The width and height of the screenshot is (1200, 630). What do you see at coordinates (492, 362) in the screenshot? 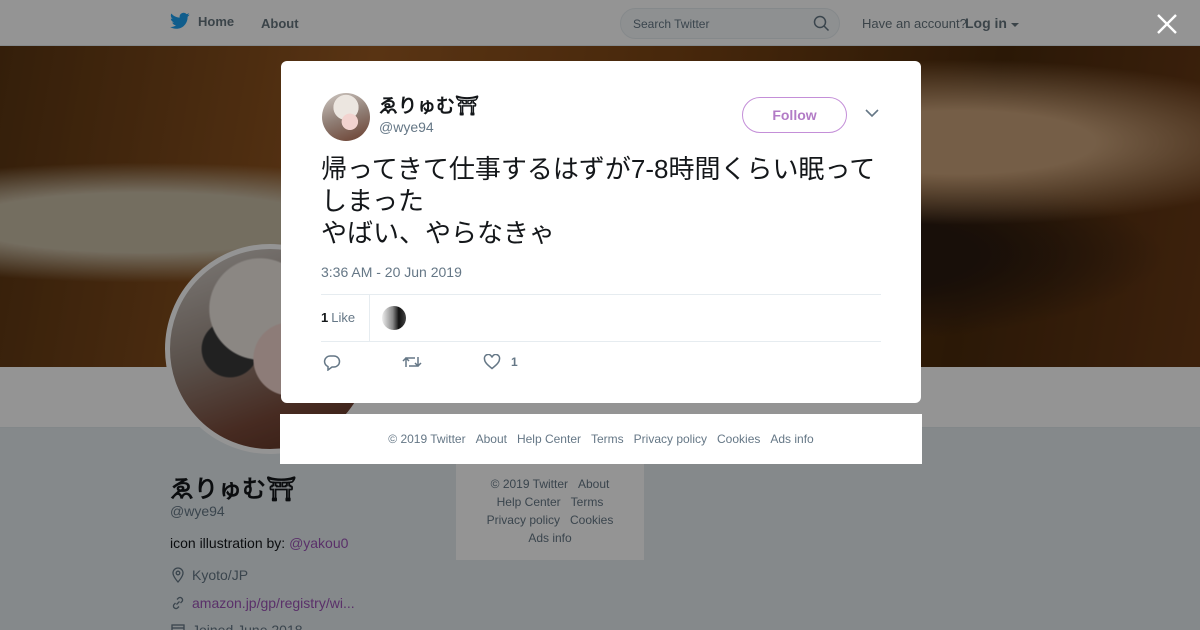
I see `heart-icon` at bounding box center [492, 362].